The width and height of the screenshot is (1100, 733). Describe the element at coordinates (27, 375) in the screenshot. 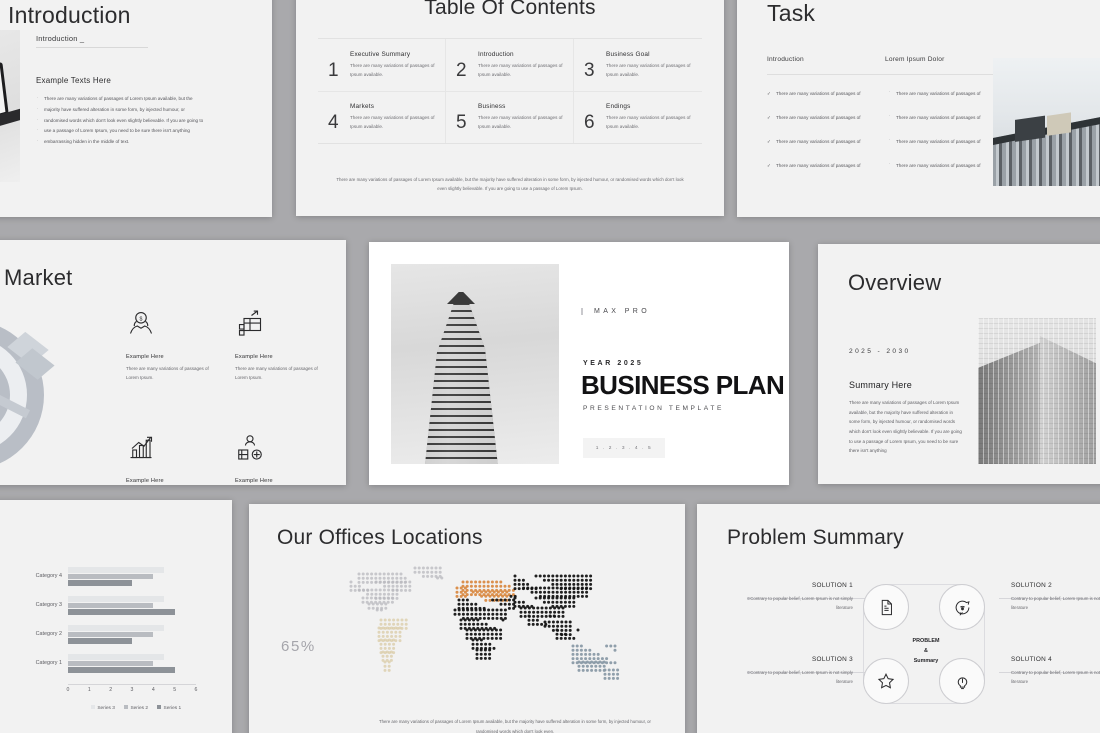

I see `arrow-icon` at that location.